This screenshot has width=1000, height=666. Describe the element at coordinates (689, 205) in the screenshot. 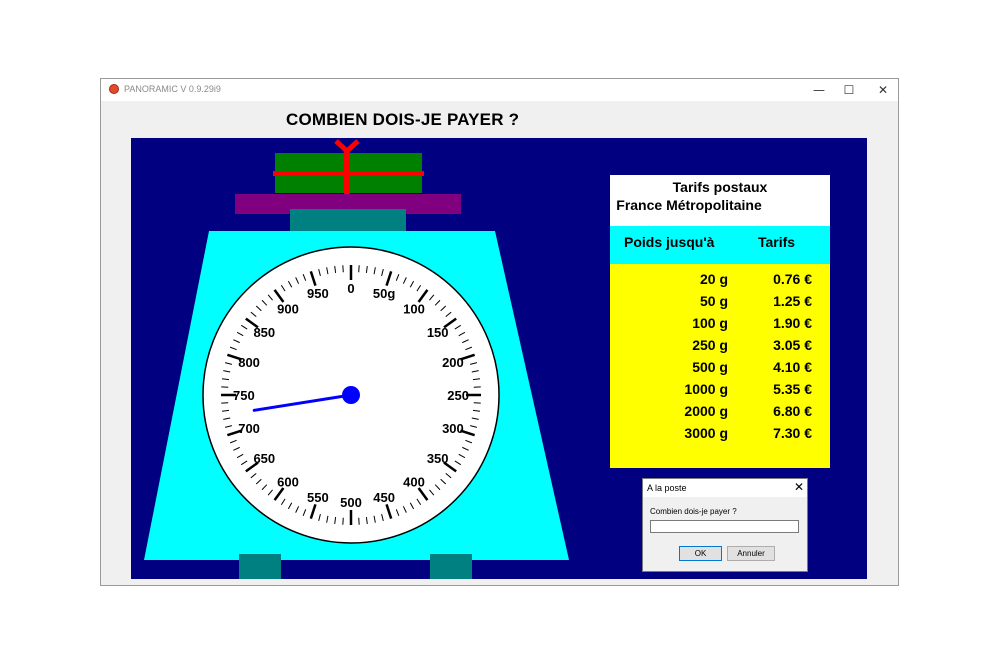

I see `tariff-title-line2: France Métropolitaine` at that location.